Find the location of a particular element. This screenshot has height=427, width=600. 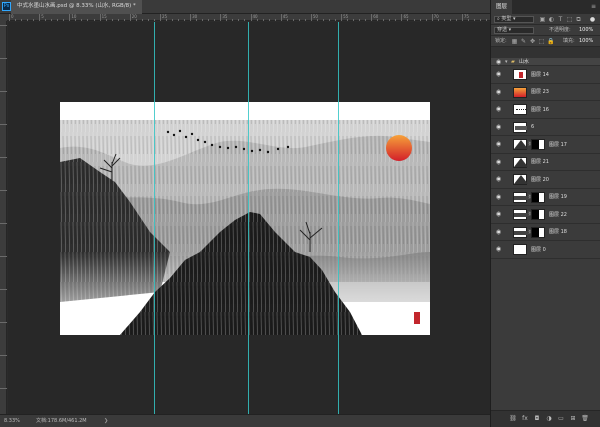

layer-row: ◉ 6 is located at coordinates (545, 127).